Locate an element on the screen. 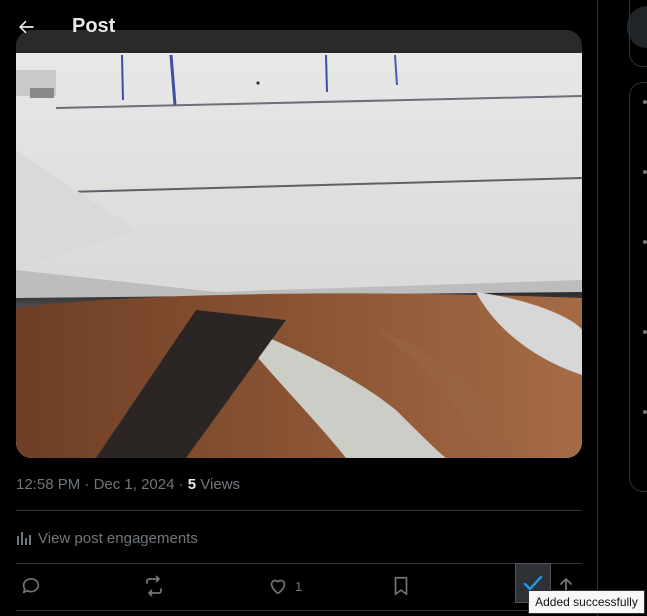 The height and width of the screenshot is (616, 647). arrow-left-icon is located at coordinates (26, 27).